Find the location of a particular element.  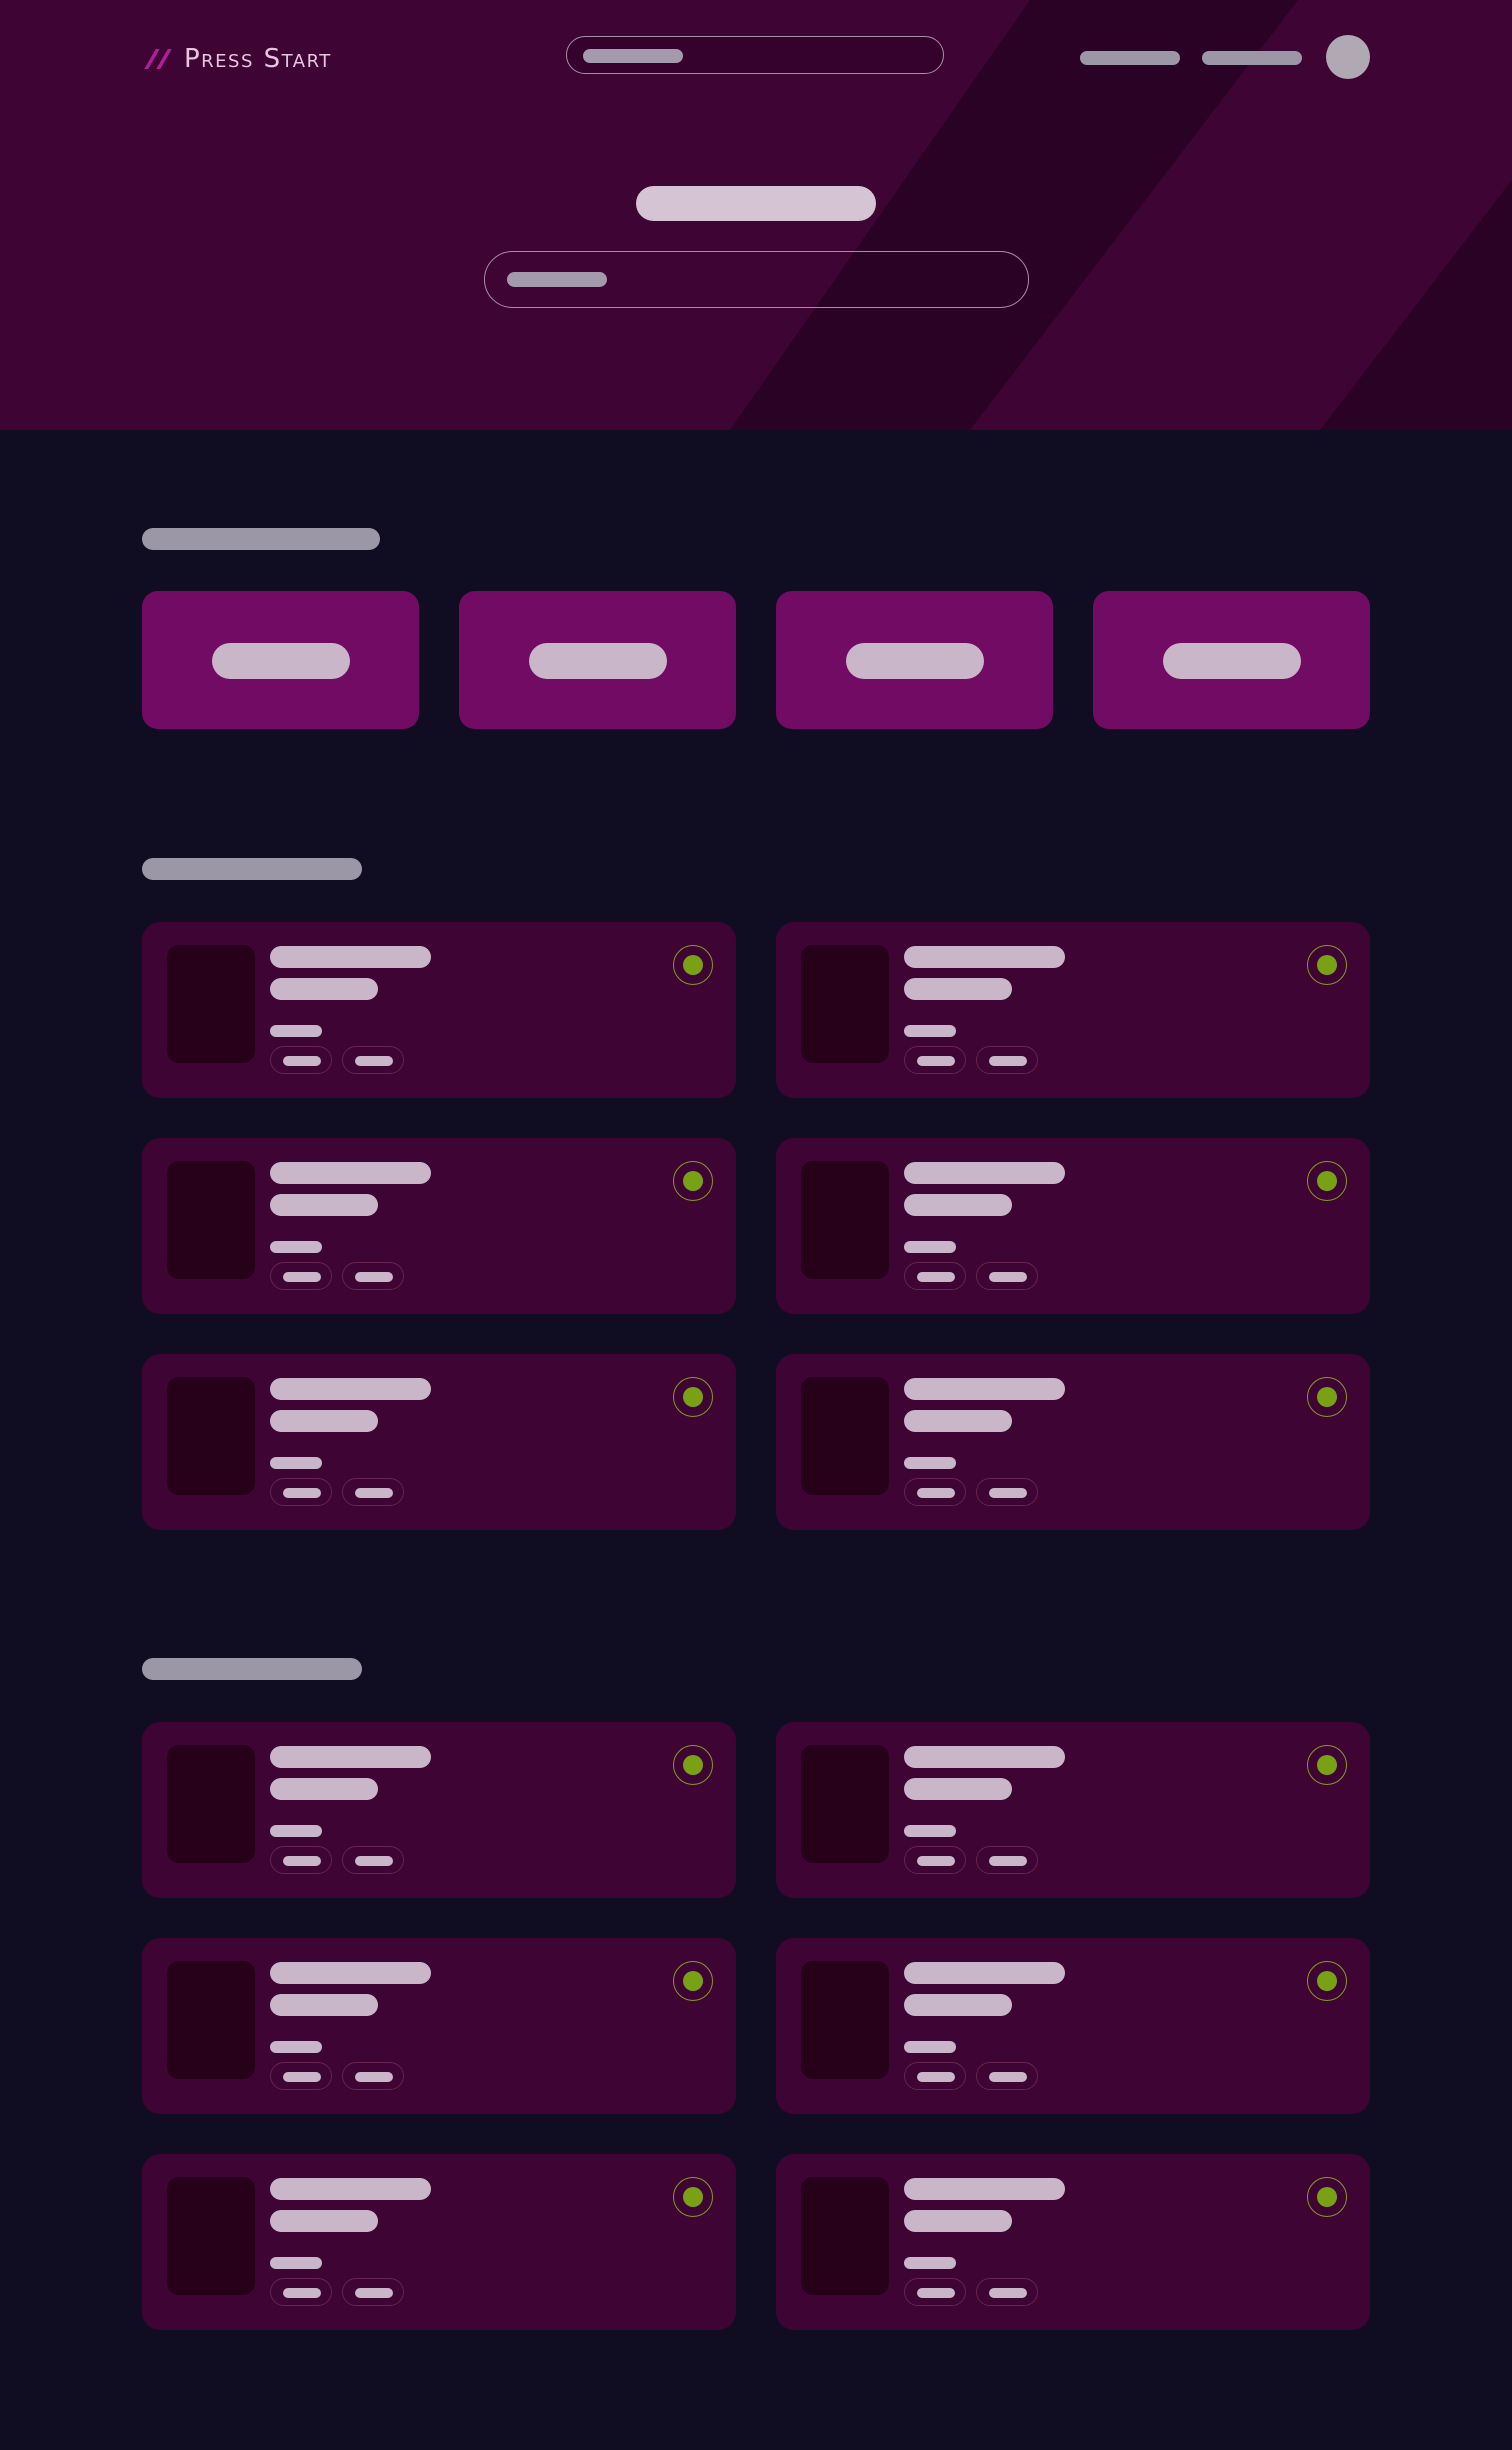

brand-name: Press Start is located at coordinates (258, 59).